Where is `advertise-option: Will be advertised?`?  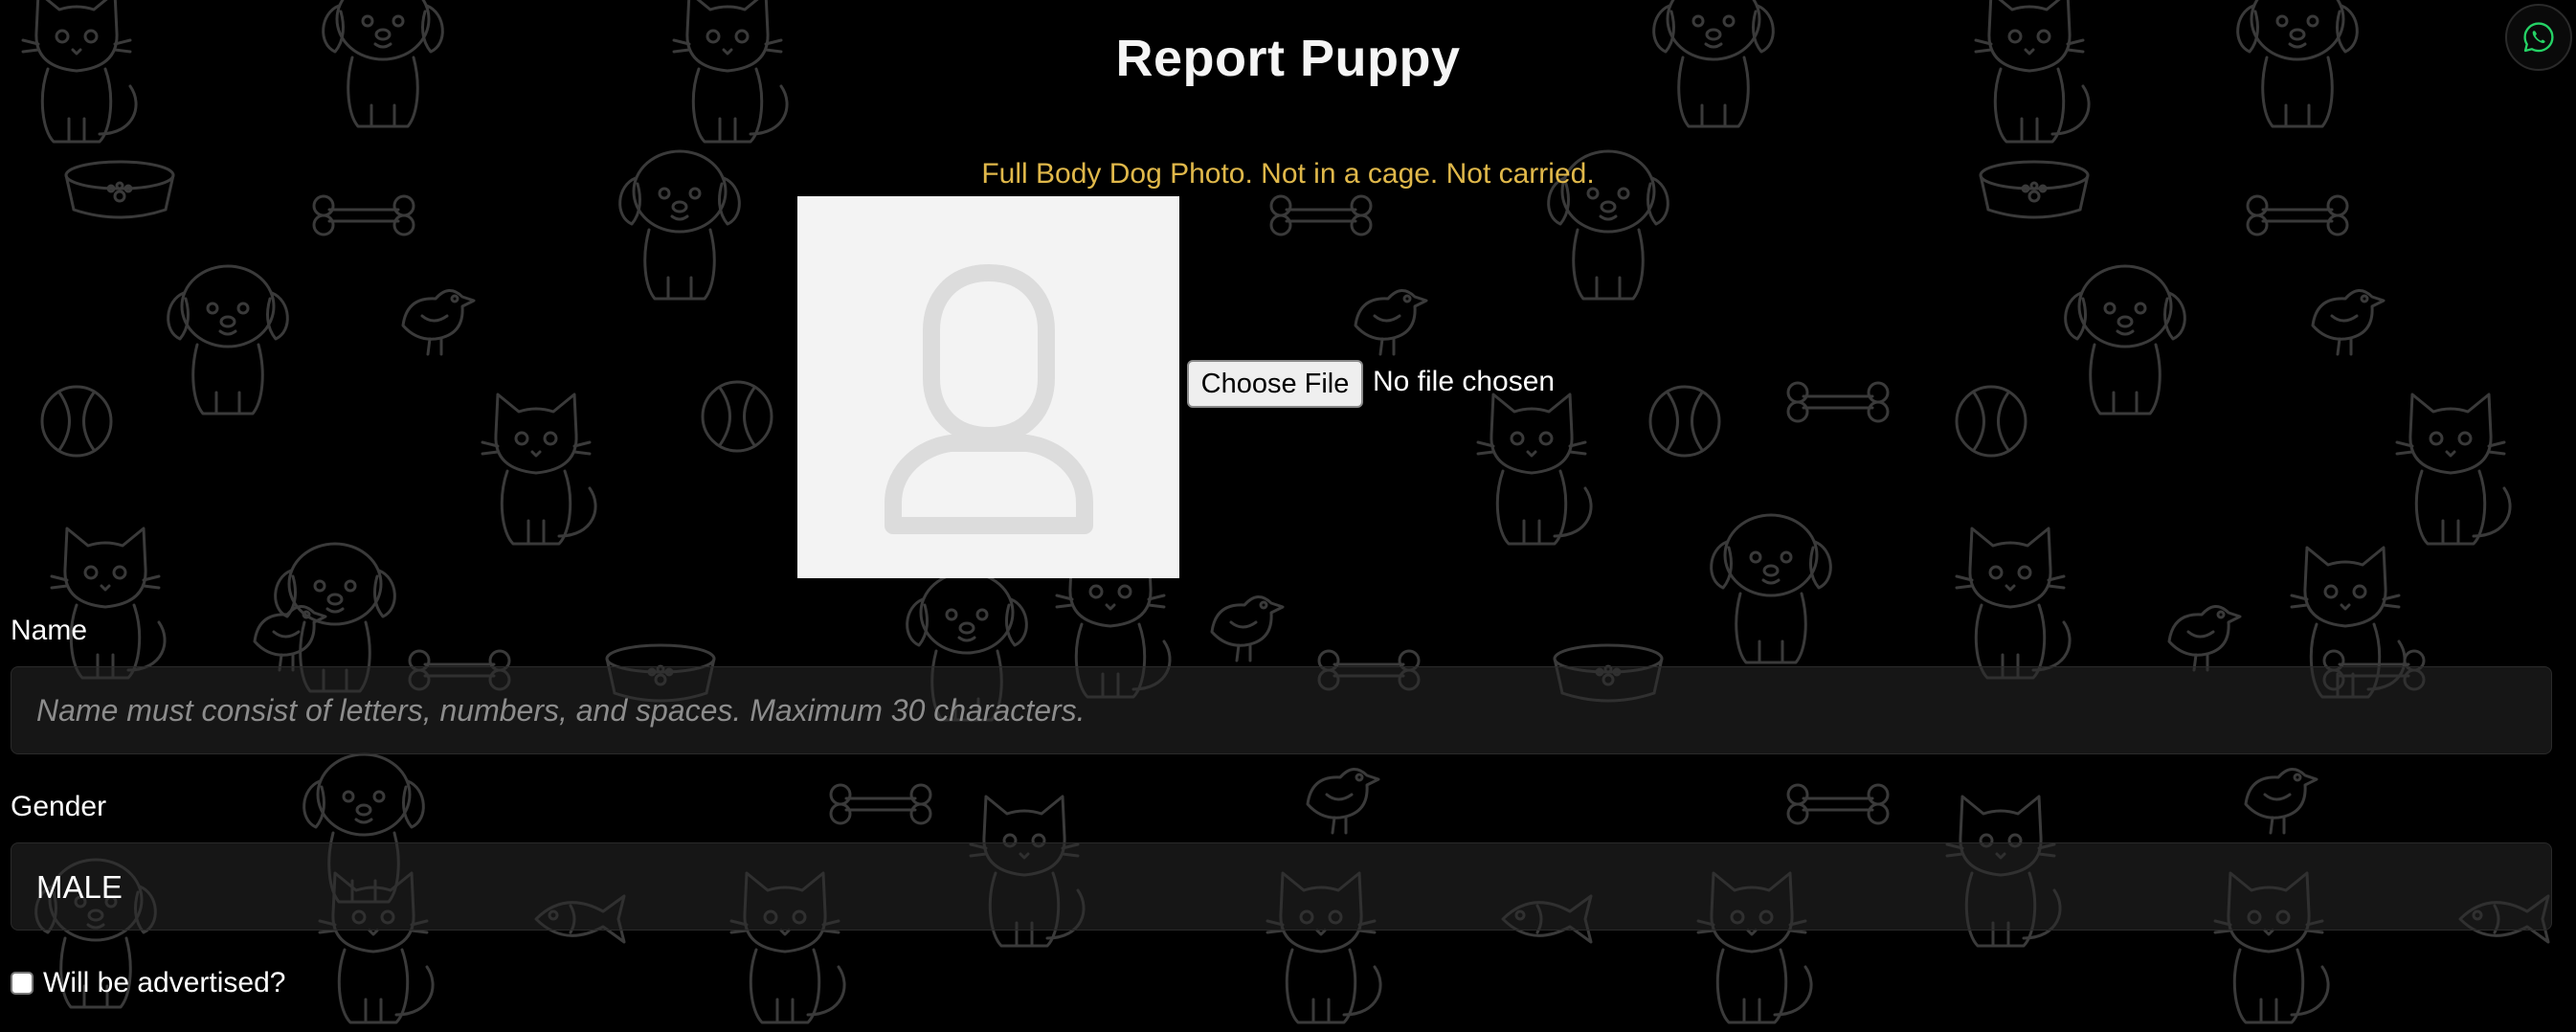
advertise-option: Will be advertised? is located at coordinates (148, 983).